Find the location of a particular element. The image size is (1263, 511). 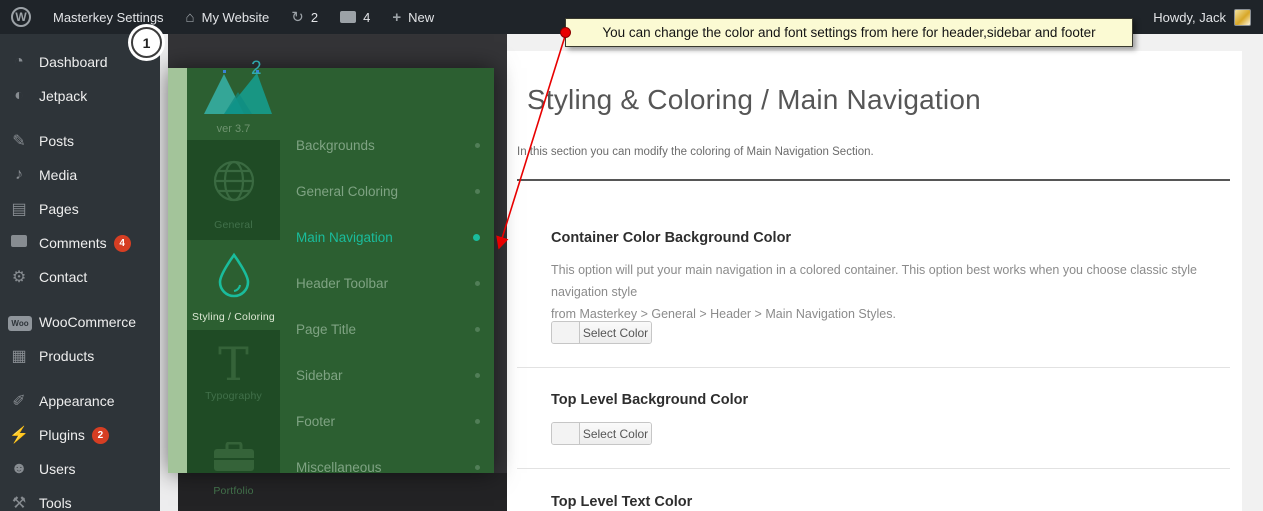

page-title: Styling & Coloring / Main Navigation is located at coordinates (754, 99).